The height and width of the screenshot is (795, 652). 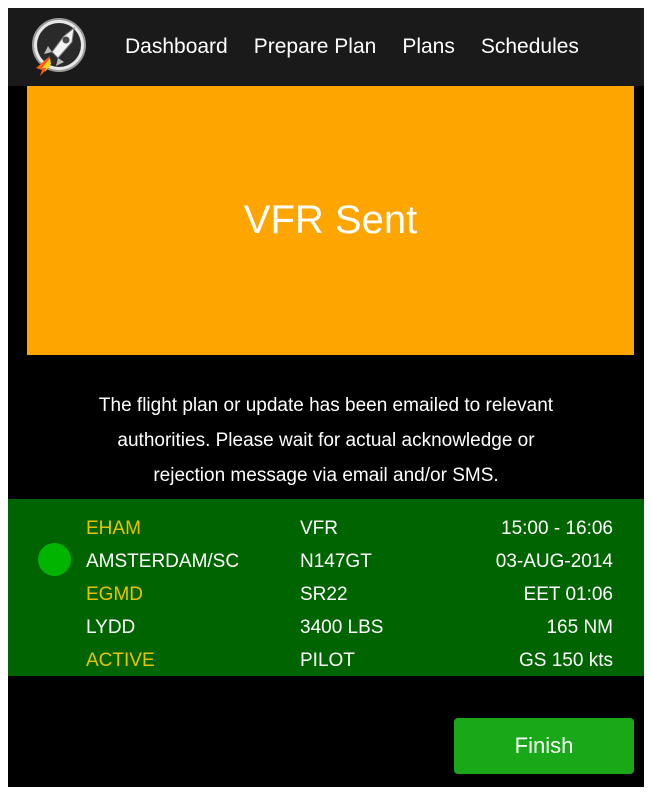 What do you see at coordinates (342, 627) in the screenshot?
I see `aircraft-weight: 3400 LBS` at bounding box center [342, 627].